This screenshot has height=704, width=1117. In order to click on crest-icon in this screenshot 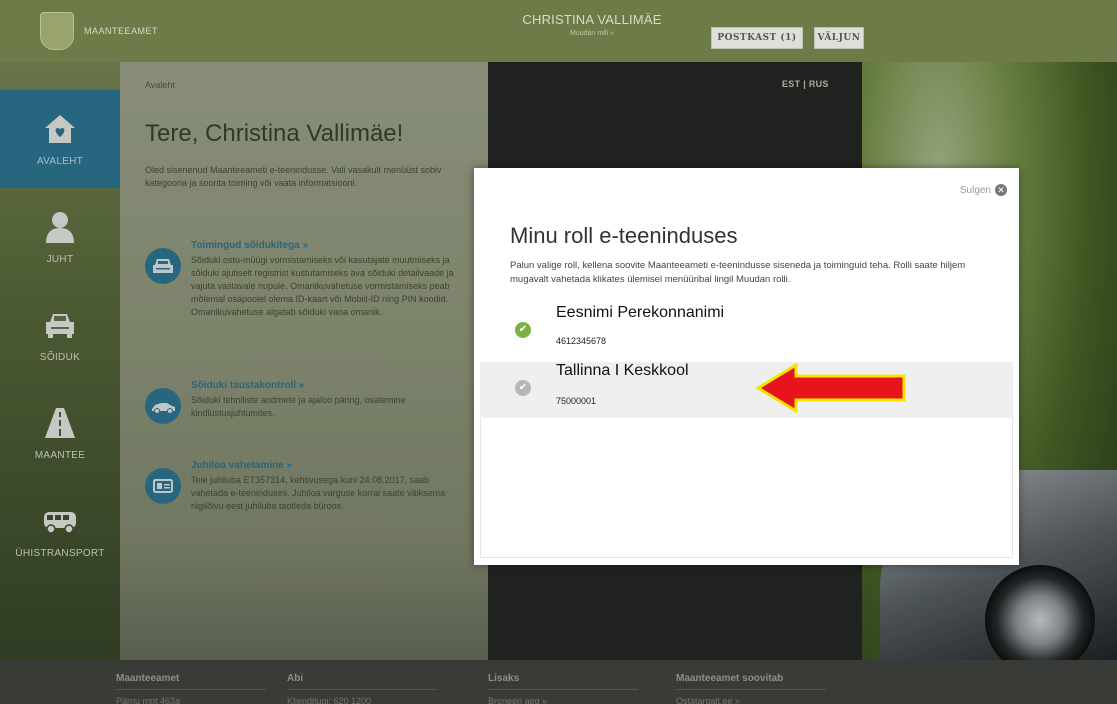, I will do `click(57, 31)`.